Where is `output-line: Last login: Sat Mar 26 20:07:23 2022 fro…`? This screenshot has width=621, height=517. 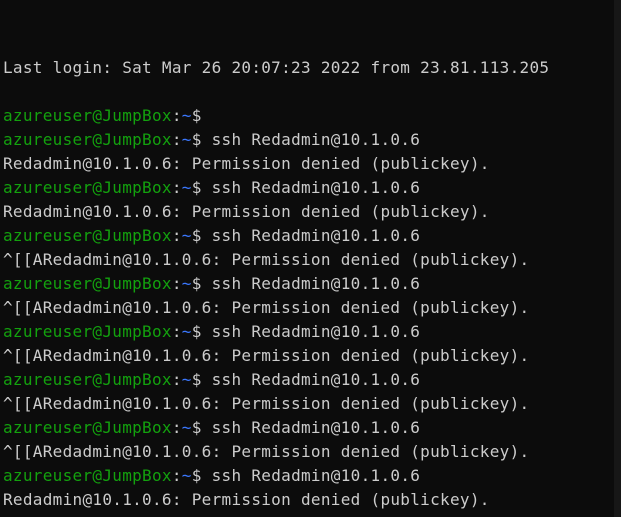 output-line: Last login: Sat Mar 26 20:07:23 2022 fro… is located at coordinates (276, 67).